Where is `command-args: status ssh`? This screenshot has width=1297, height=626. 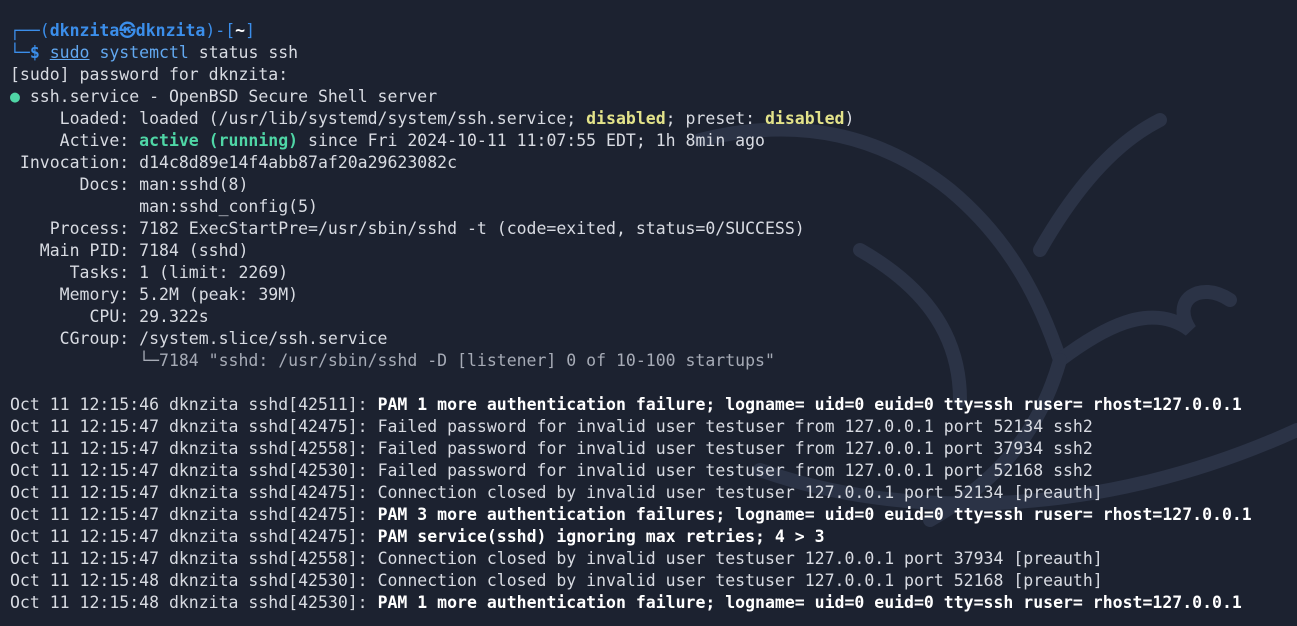 command-args: status ssh is located at coordinates (243, 52).